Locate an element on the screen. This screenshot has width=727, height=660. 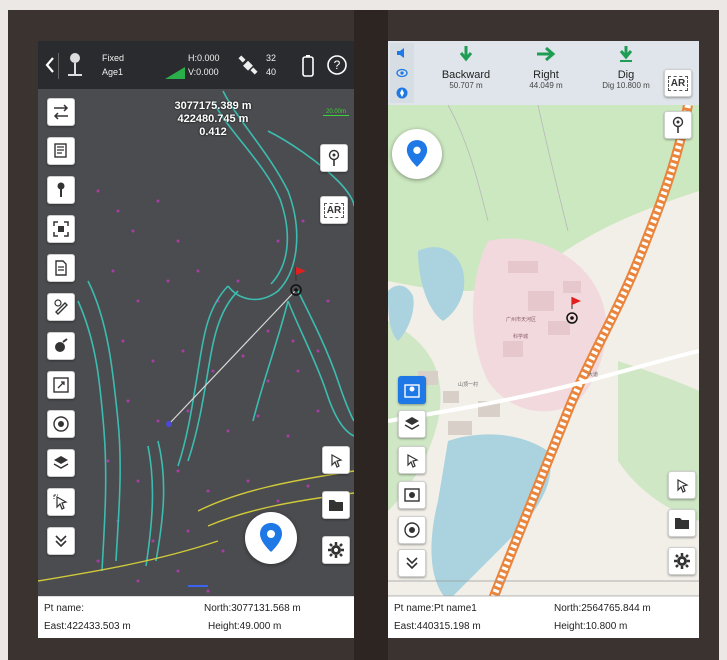
status-bar: Fixed Age1 H:0.000 V:0.000 32 40 ? is located at coordinates (196, 65).